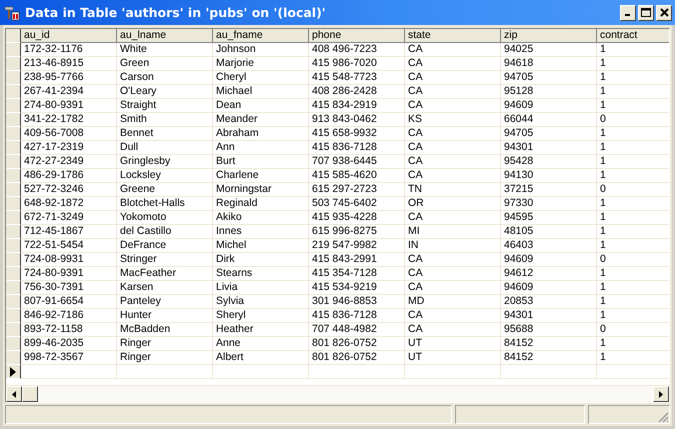  I want to click on table-cell: Charlene, so click(261, 176).